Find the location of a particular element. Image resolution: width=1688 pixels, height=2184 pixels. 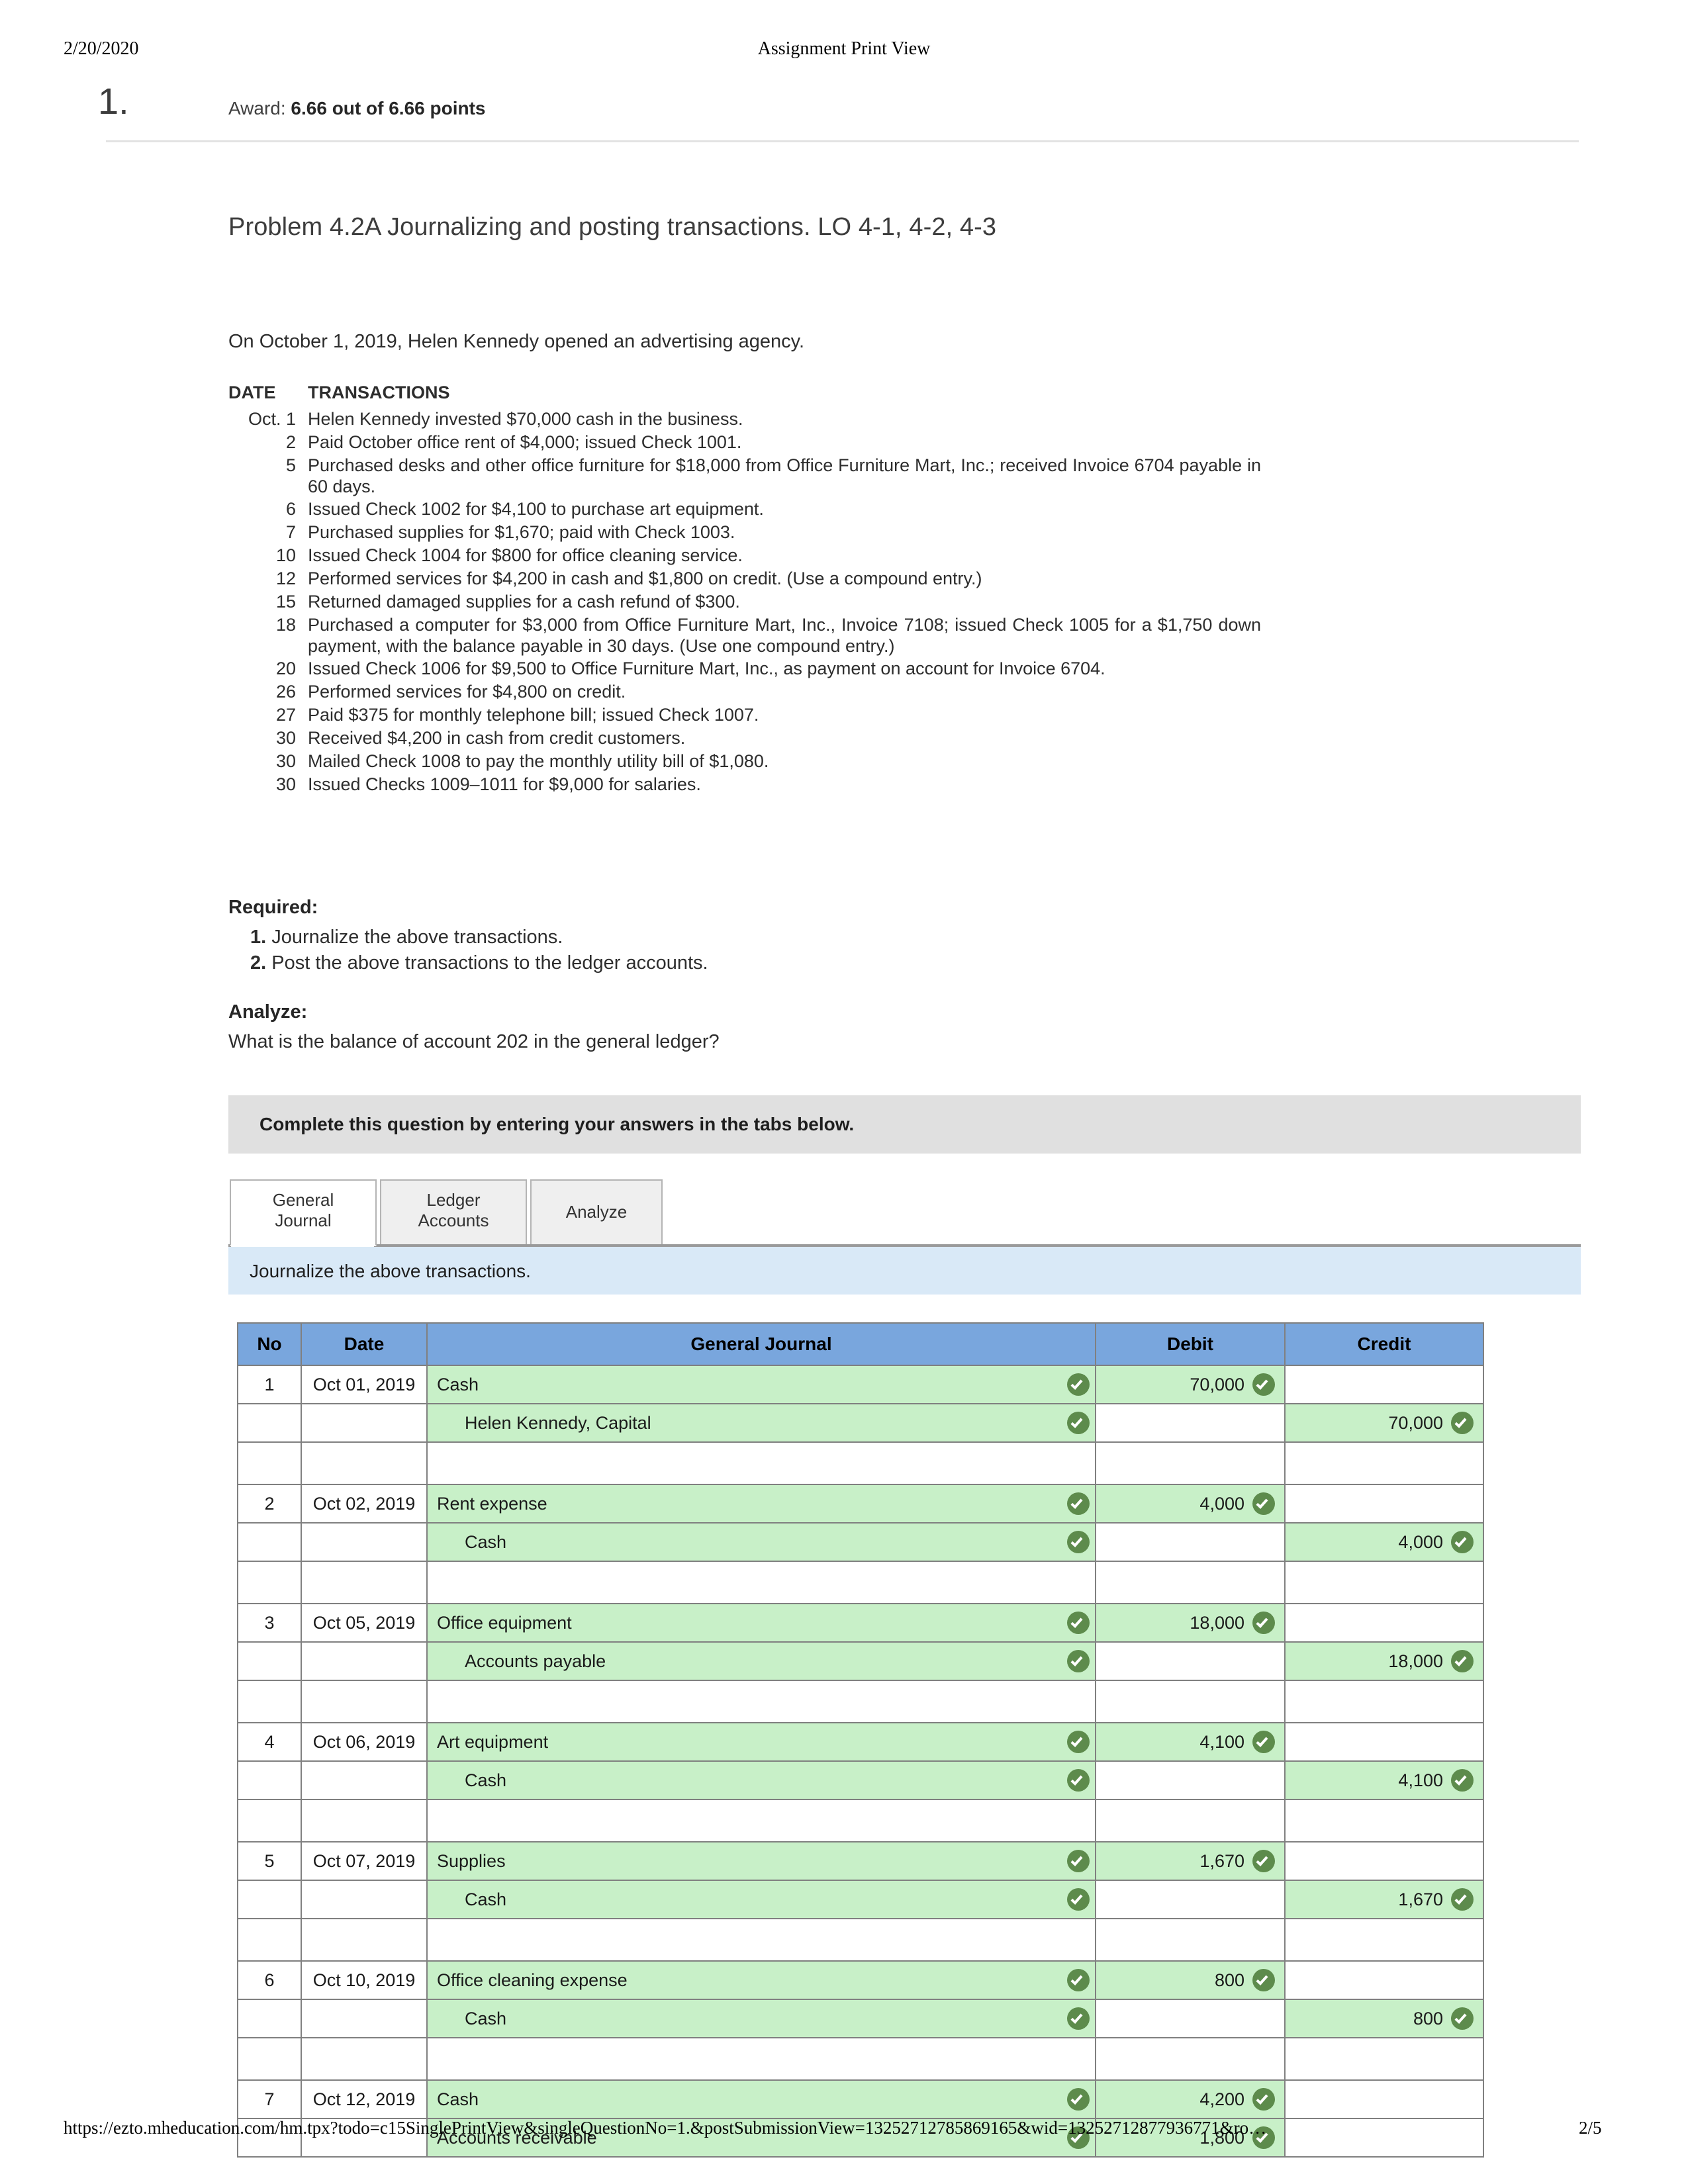

tab-instruction-strip: Journalize the above transactions. is located at coordinates (904, 1271).